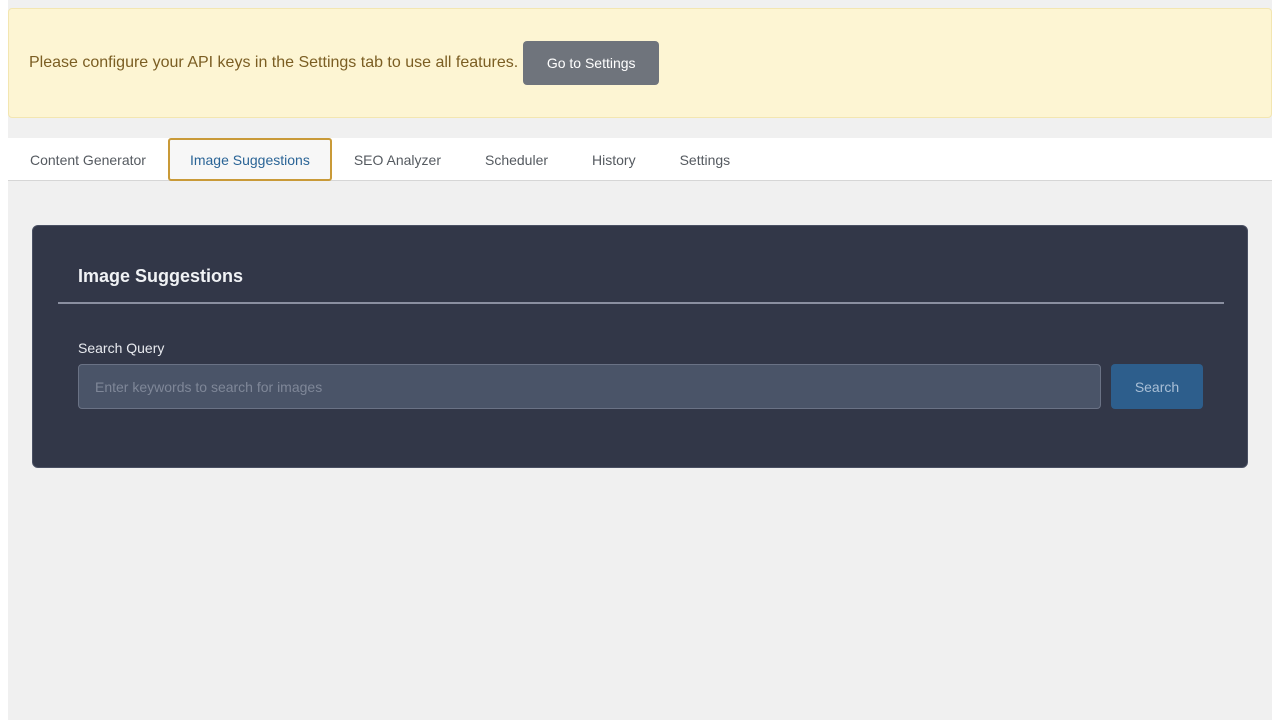 This screenshot has width=1280, height=720. What do you see at coordinates (705, 159) in the screenshot?
I see `tab-settings: Settings` at bounding box center [705, 159].